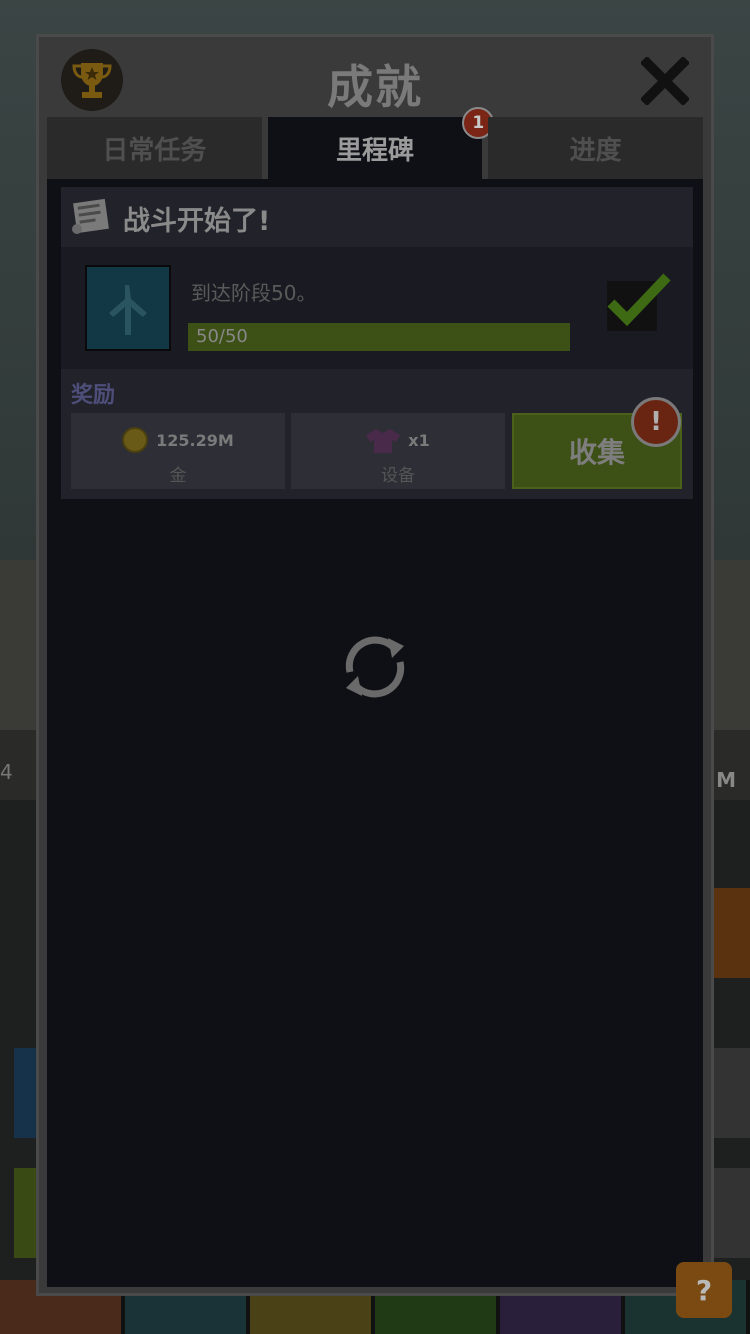 Image resolution: width=750 pixels, height=1334 pixels. I want to click on background-right-text: M, so click(726, 780).